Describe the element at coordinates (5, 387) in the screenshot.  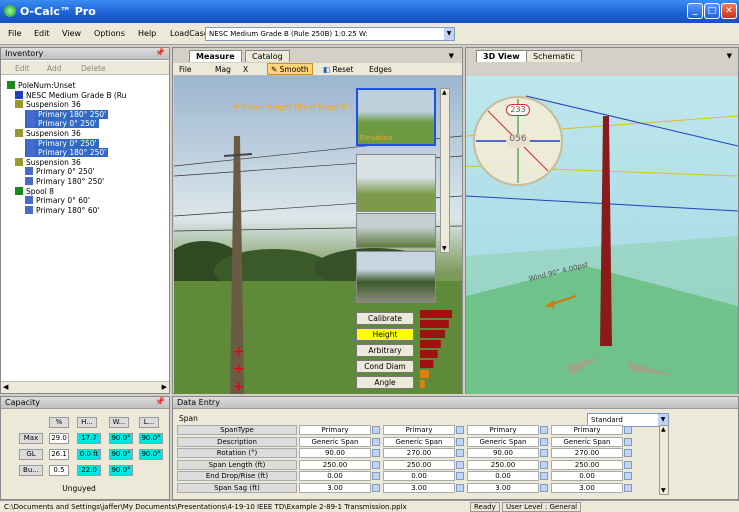
I see `scroll-left-icon: ◀` at that location.